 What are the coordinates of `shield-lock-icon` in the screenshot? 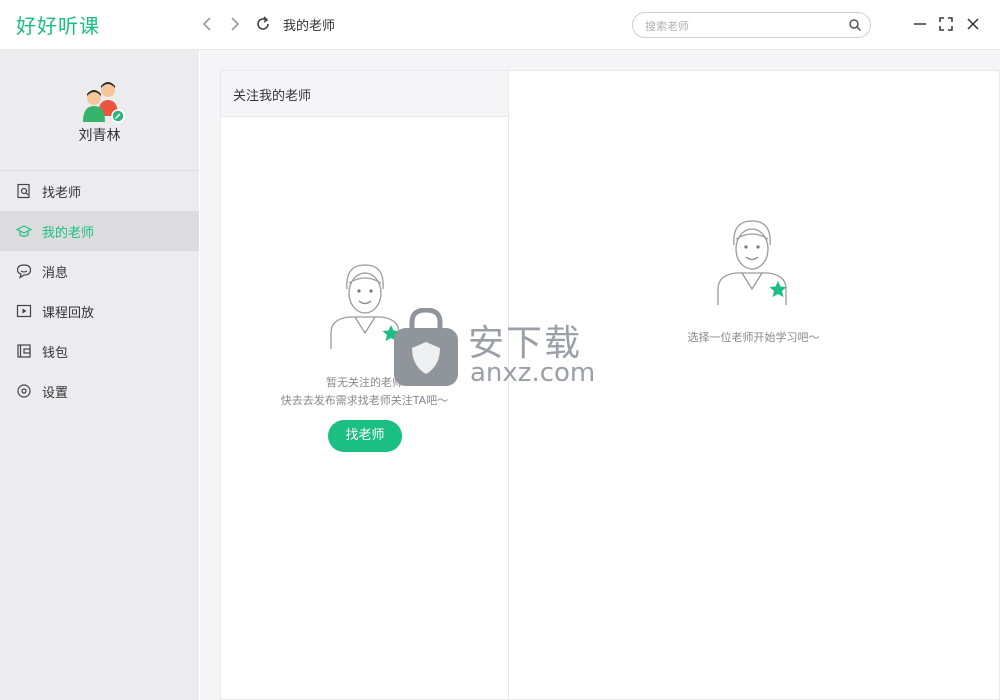 It's located at (426, 347).